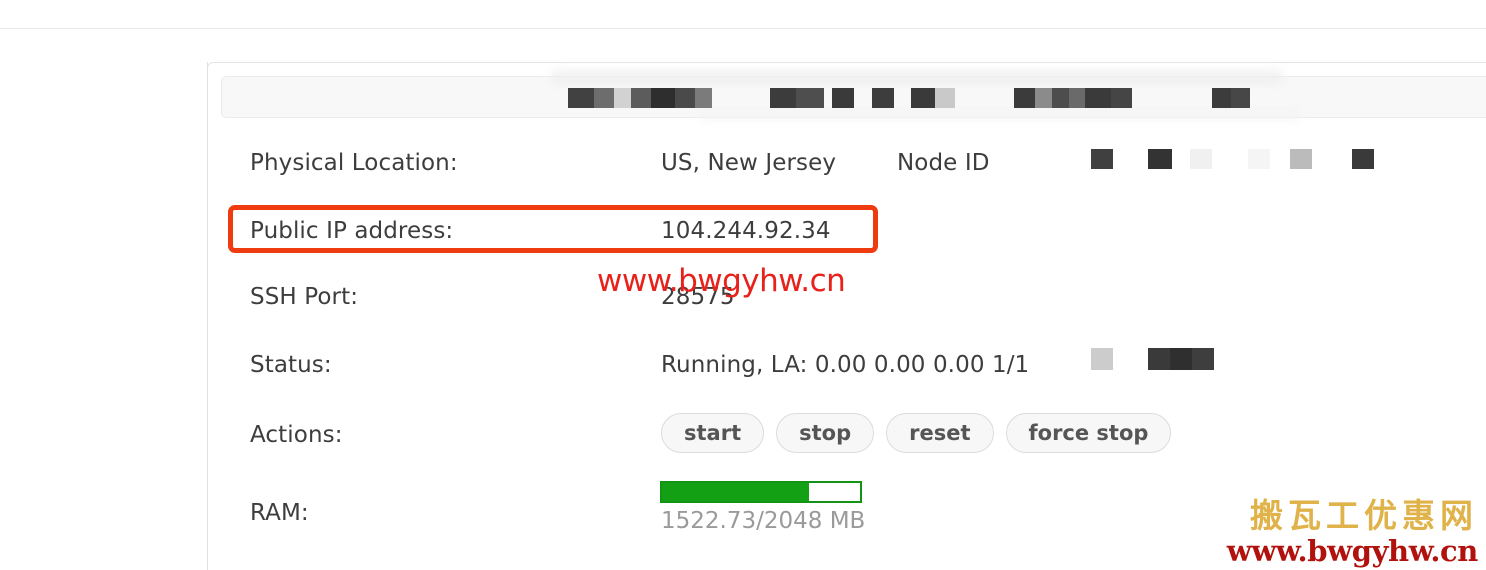 This screenshot has width=1486, height=570. I want to click on ram-usage-bar, so click(761, 492).